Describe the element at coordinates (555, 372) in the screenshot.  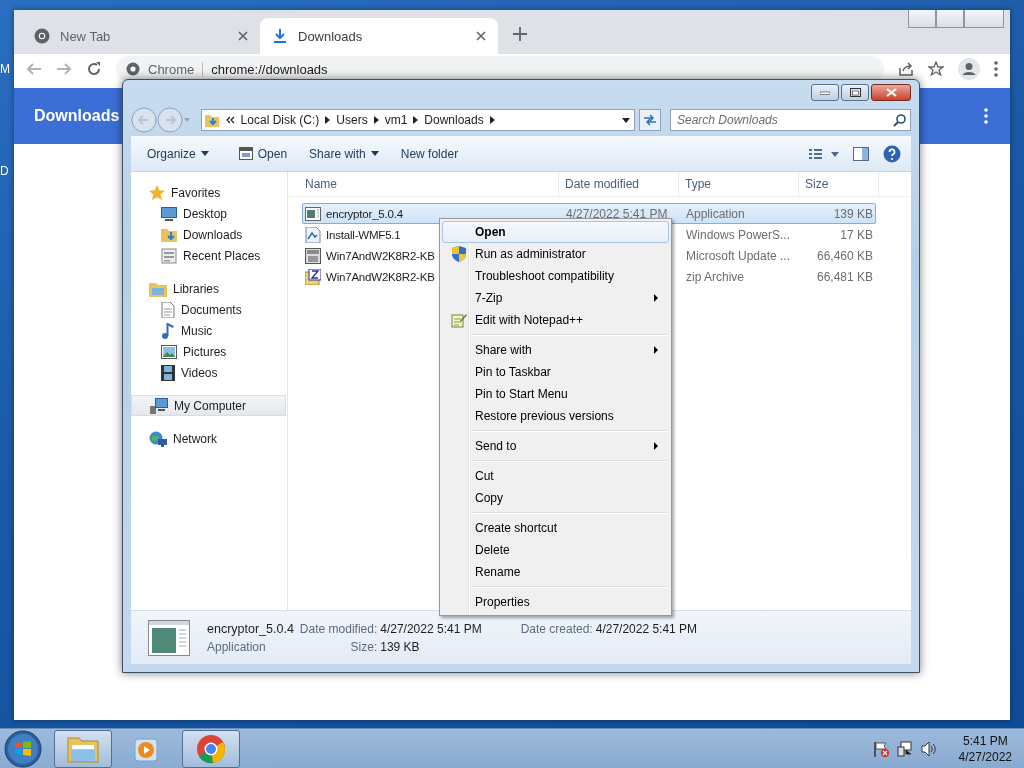
I see `menu-item: Pin to Taskbar` at that location.